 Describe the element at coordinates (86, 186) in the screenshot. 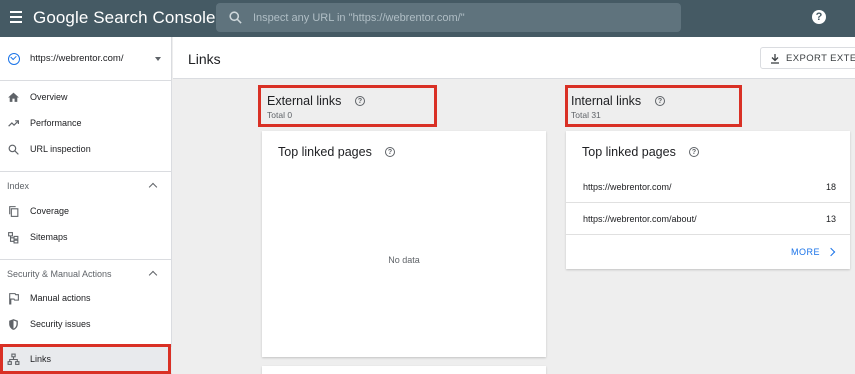

I see `section-index: Index` at that location.